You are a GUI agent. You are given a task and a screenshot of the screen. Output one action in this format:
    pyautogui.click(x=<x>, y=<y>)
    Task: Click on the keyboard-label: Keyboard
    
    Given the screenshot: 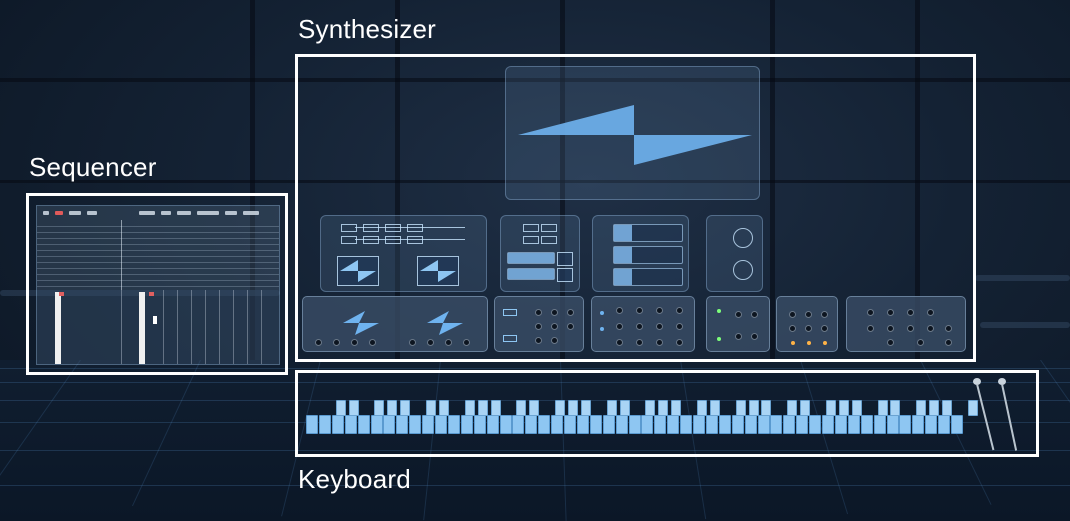 What is the action you would take?
    pyautogui.click(x=354, y=479)
    